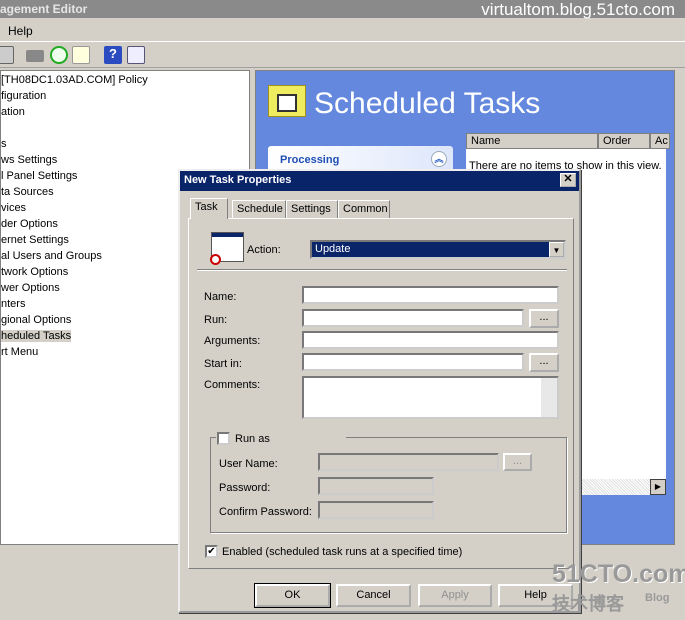  Describe the element at coordinates (113, 55) in the screenshot. I see `help-icon: ?` at that location.